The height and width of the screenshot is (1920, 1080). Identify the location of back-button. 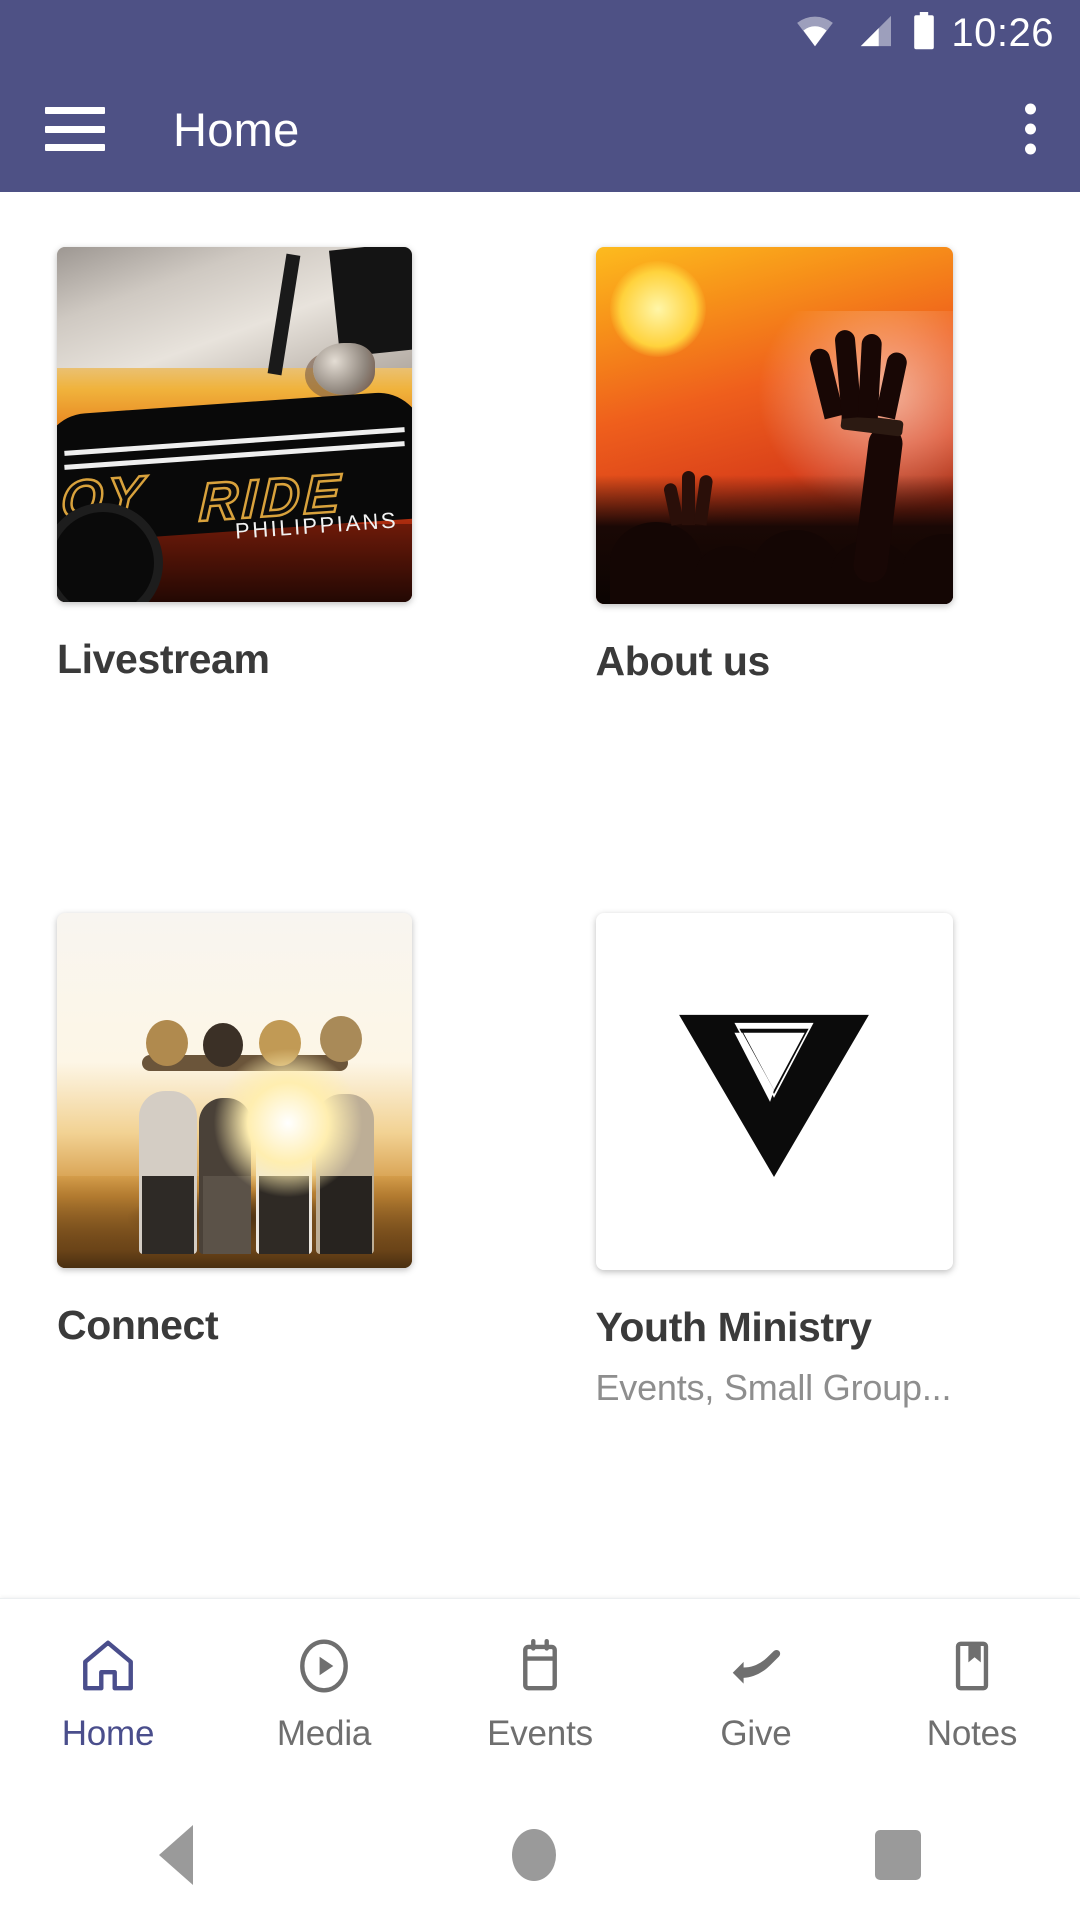
(176, 1855).